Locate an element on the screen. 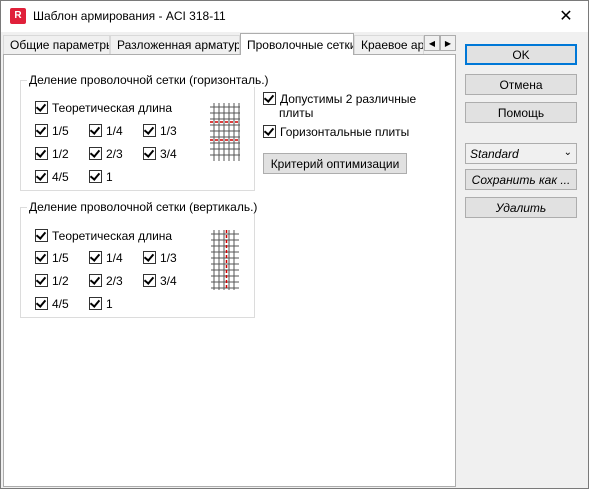  checkbox-box is located at coordinates (41, 107).